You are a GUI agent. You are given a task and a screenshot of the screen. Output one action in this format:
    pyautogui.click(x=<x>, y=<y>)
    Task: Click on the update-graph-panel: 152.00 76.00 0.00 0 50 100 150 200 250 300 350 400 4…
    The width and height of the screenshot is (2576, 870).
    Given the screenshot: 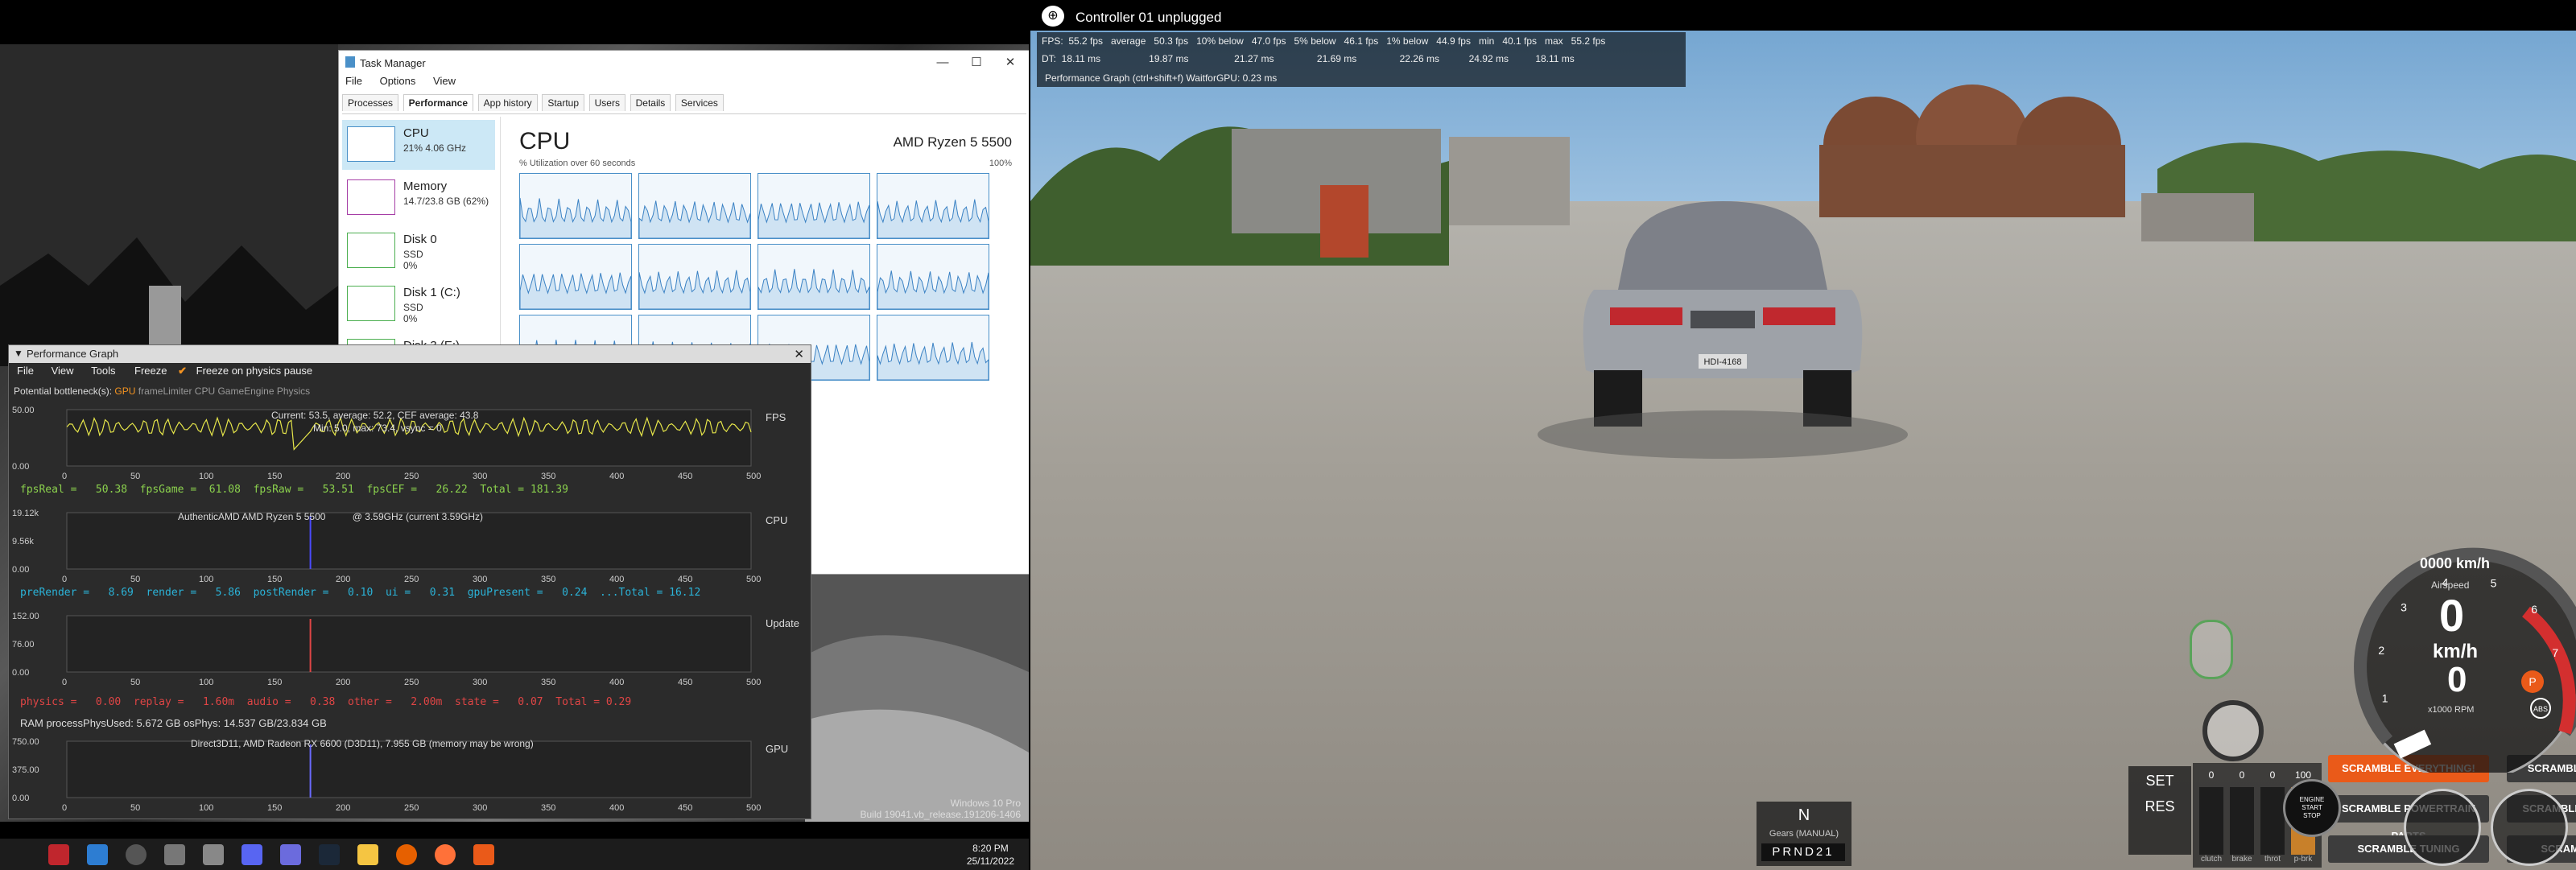 What is the action you would take?
    pyautogui.click(x=410, y=658)
    